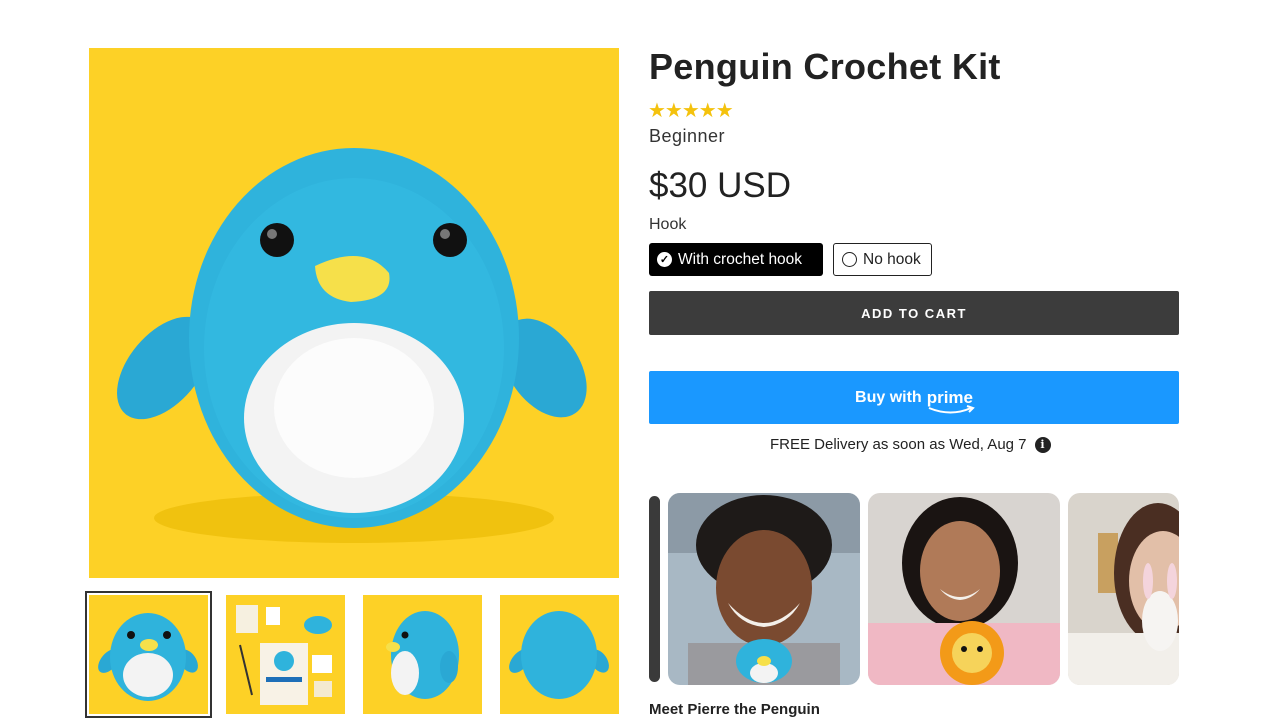 This screenshot has width=1267, height=725. Describe the element at coordinates (734, 709) in the screenshot. I see `ugc-caption: Meet Pierre the Penguin` at that location.